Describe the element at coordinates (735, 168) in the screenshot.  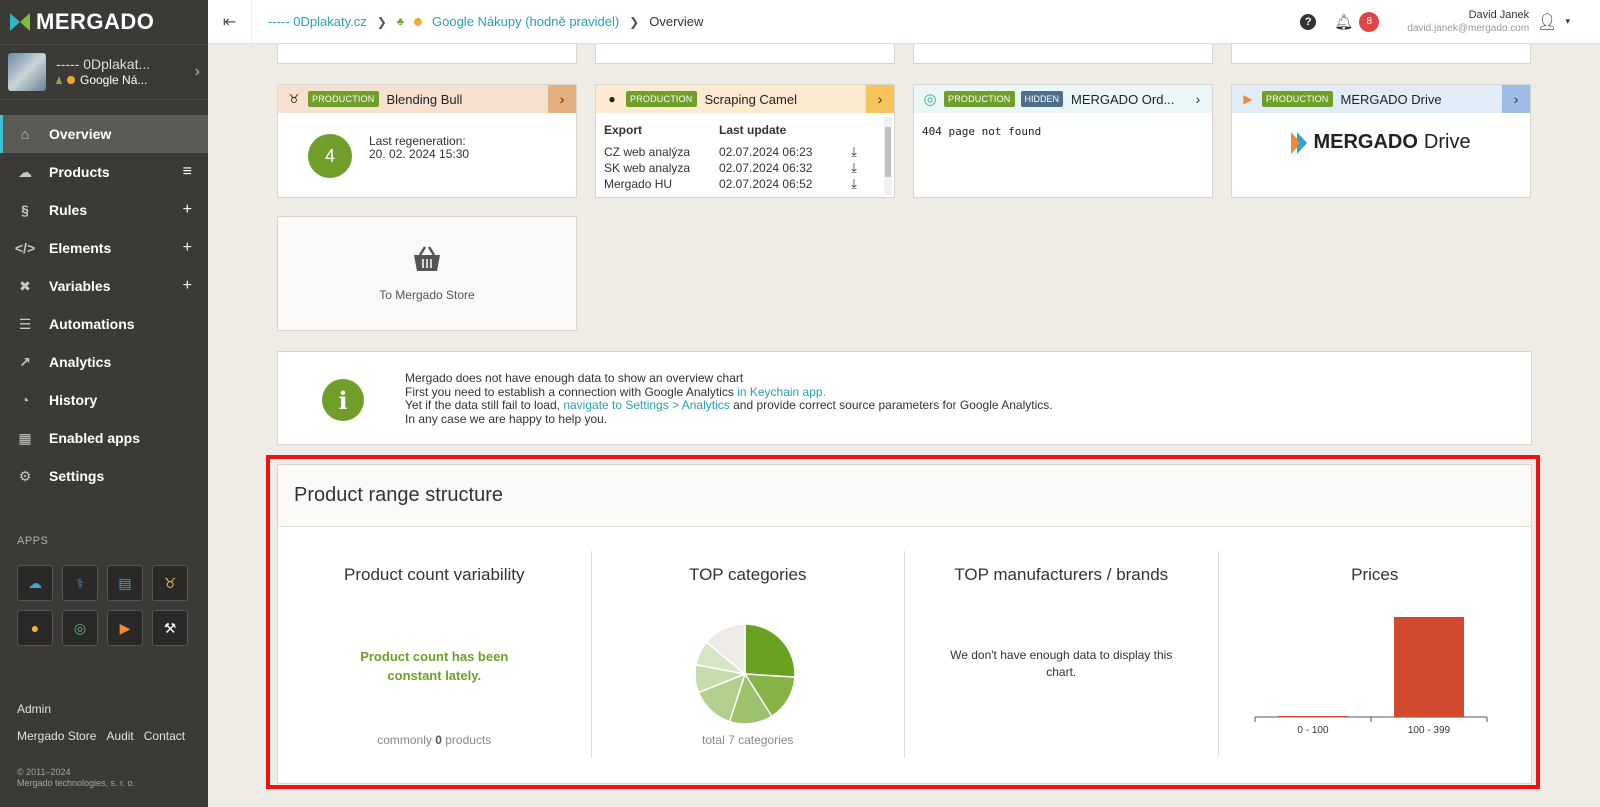
I see `table-row: SK web analyza 02.07.2024 06:32 ⤓` at that location.